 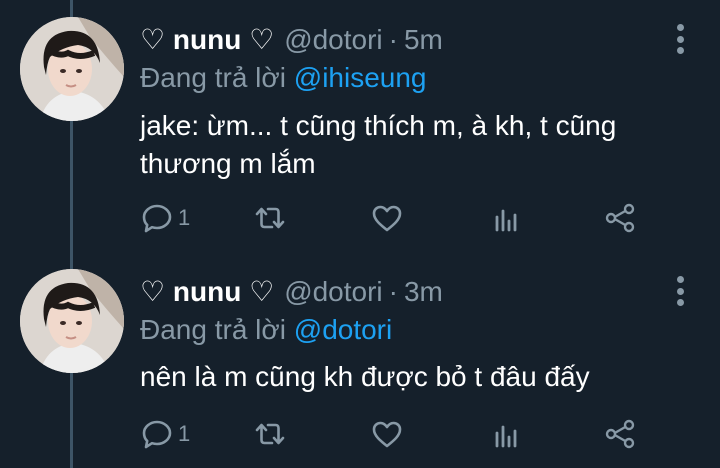 What do you see at coordinates (423, 40) in the screenshot?
I see `timestamp: 5m` at bounding box center [423, 40].